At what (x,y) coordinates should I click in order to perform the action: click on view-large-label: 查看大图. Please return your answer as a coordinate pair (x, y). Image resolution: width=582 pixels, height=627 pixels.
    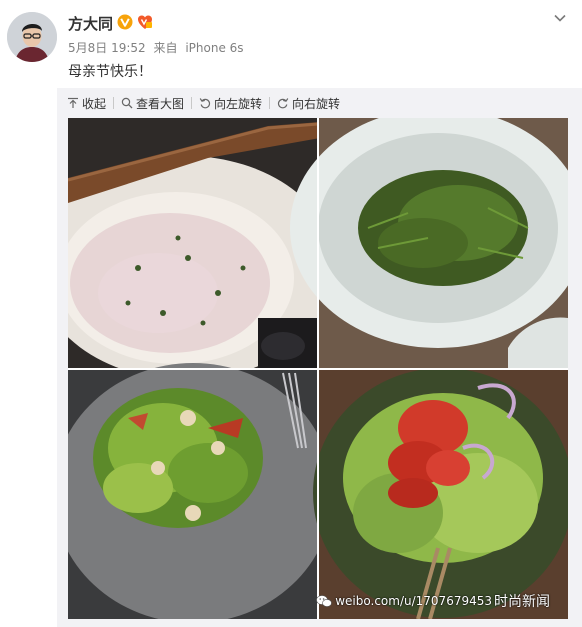
    Looking at the image, I should click on (160, 103).